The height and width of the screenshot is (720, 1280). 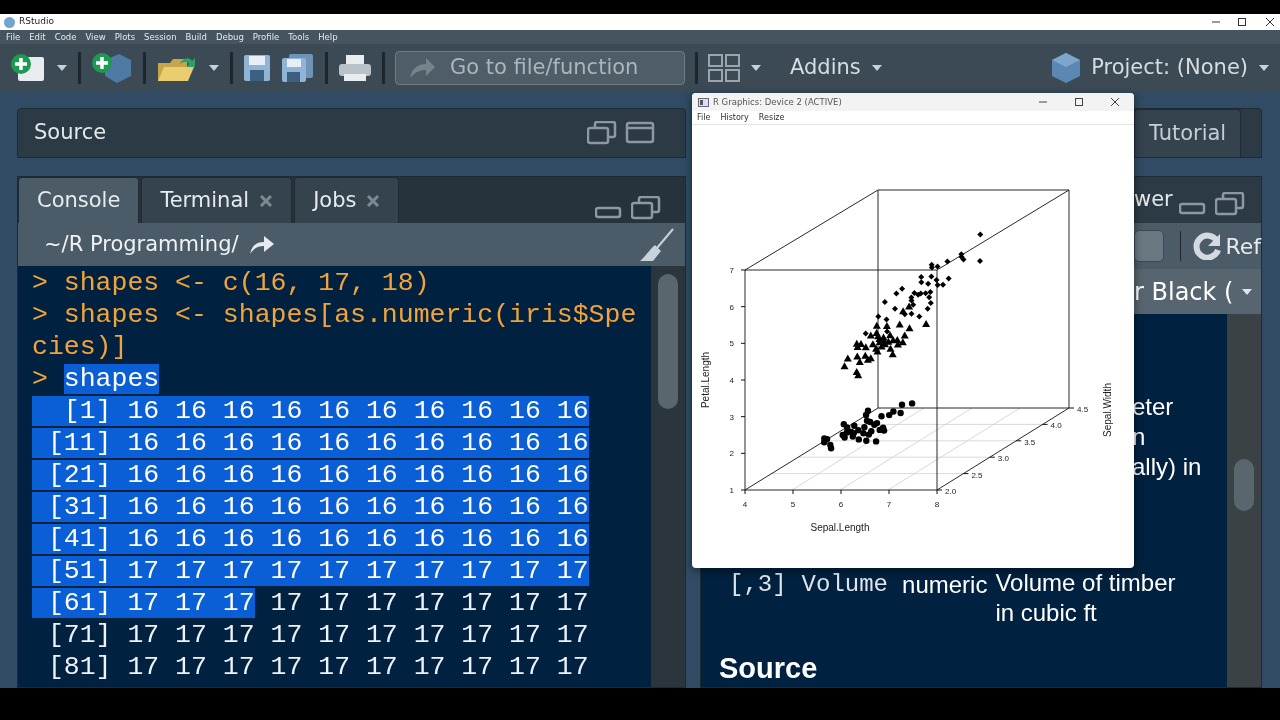 What do you see at coordinates (1243, 246) in the screenshot?
I see `refresh-button: Ref` at bounding box center [1243, 246].